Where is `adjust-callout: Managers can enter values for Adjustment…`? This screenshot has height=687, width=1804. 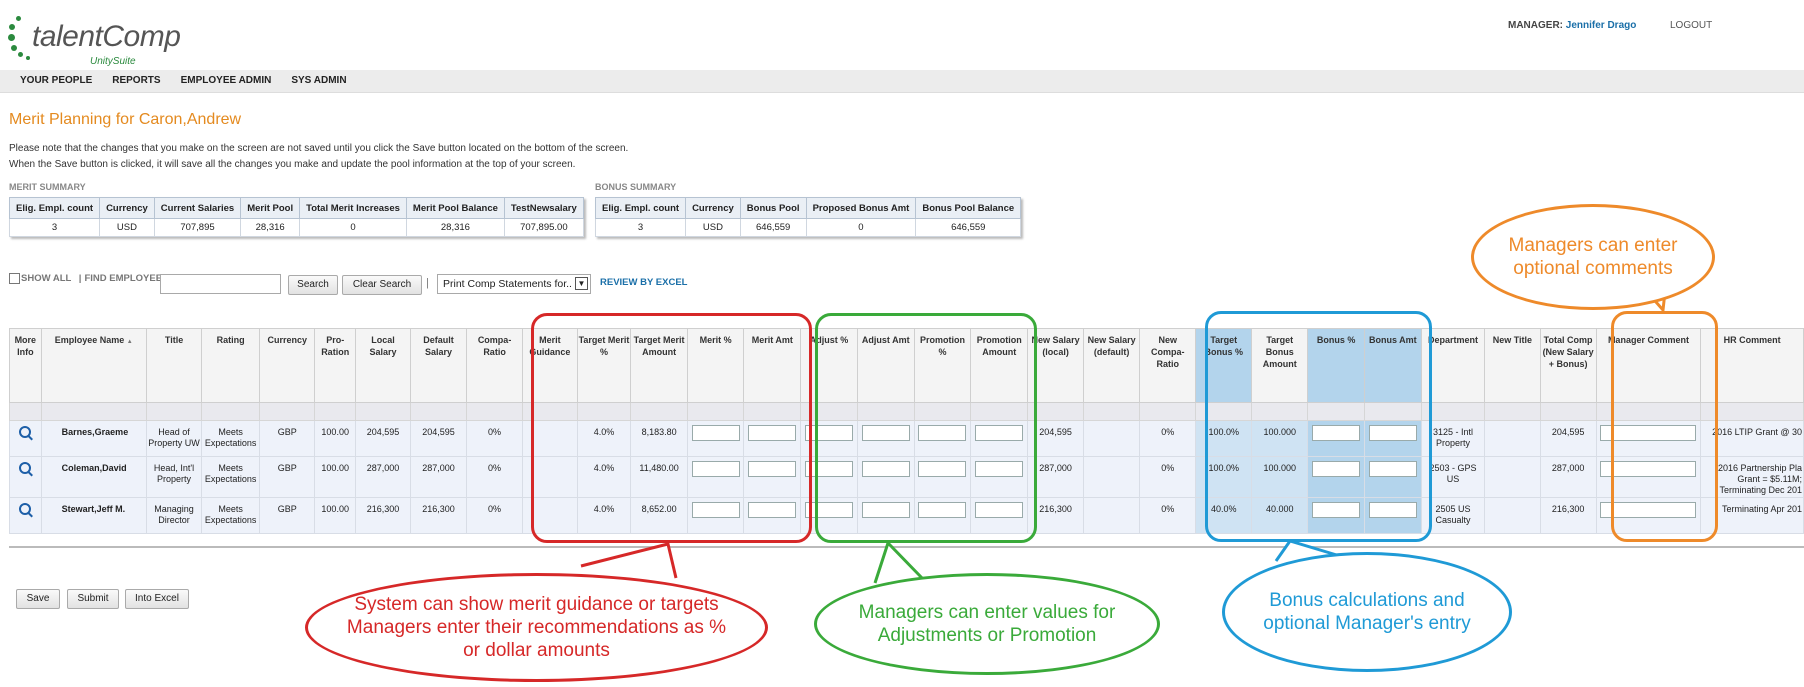 adjust-callout: Managers can enter values for Adjustment… is located at coordinates (987, 624).